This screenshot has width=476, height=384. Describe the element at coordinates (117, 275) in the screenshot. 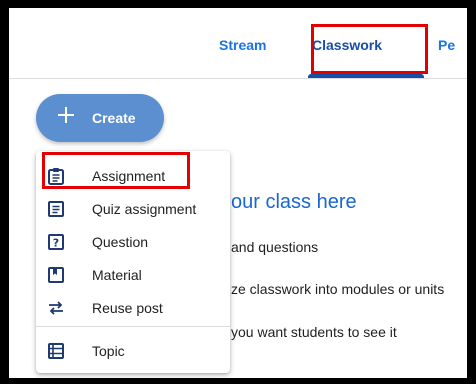

I see `menu-item-label: Material` at that location.